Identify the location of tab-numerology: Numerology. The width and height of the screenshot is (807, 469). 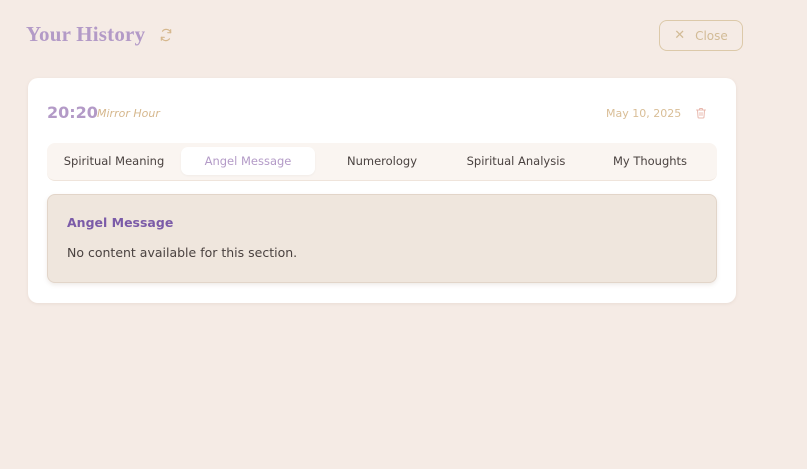
(382, 161).